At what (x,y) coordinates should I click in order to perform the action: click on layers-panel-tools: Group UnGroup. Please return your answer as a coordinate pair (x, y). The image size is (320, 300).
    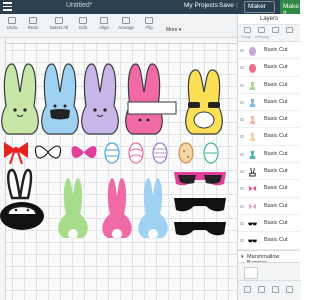
    Looking at the image, I should click on (269, 33).